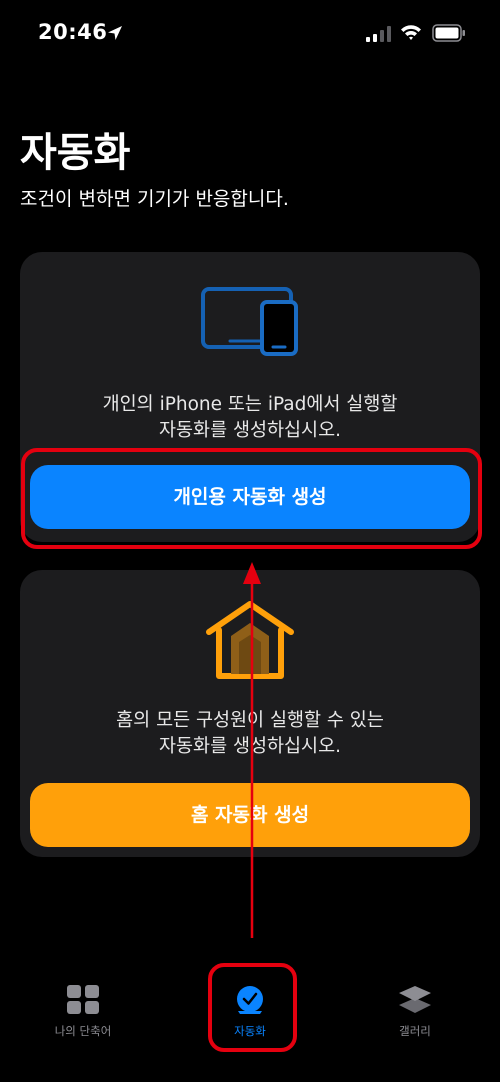 The height and width of the screenshot is (1082, 500). What do you see at coordinates (251, 498) in the screenshot?
I see `annotation-highlight-button` at bounding box center [251, 498].